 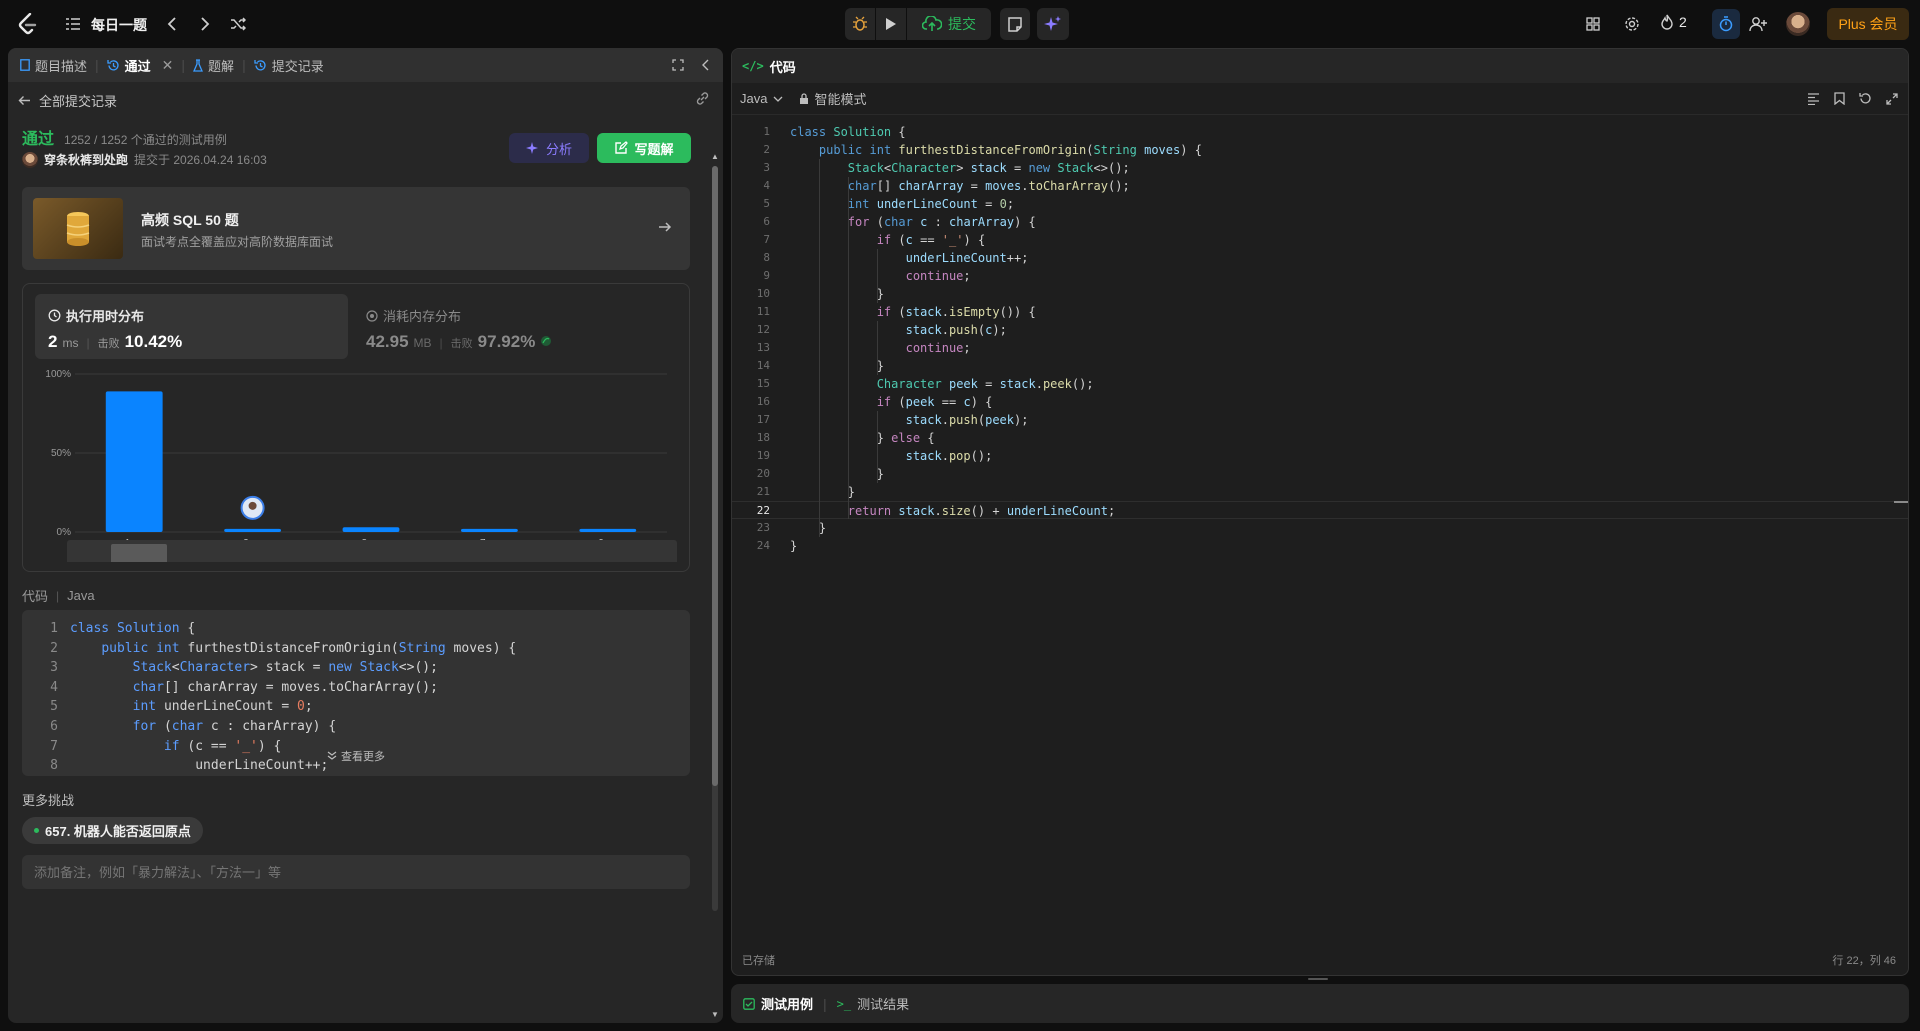 What do you see at coordinates (949, 24) in the screenshot?
I see `submit-button: 提交` at bounding box center [949, 24].